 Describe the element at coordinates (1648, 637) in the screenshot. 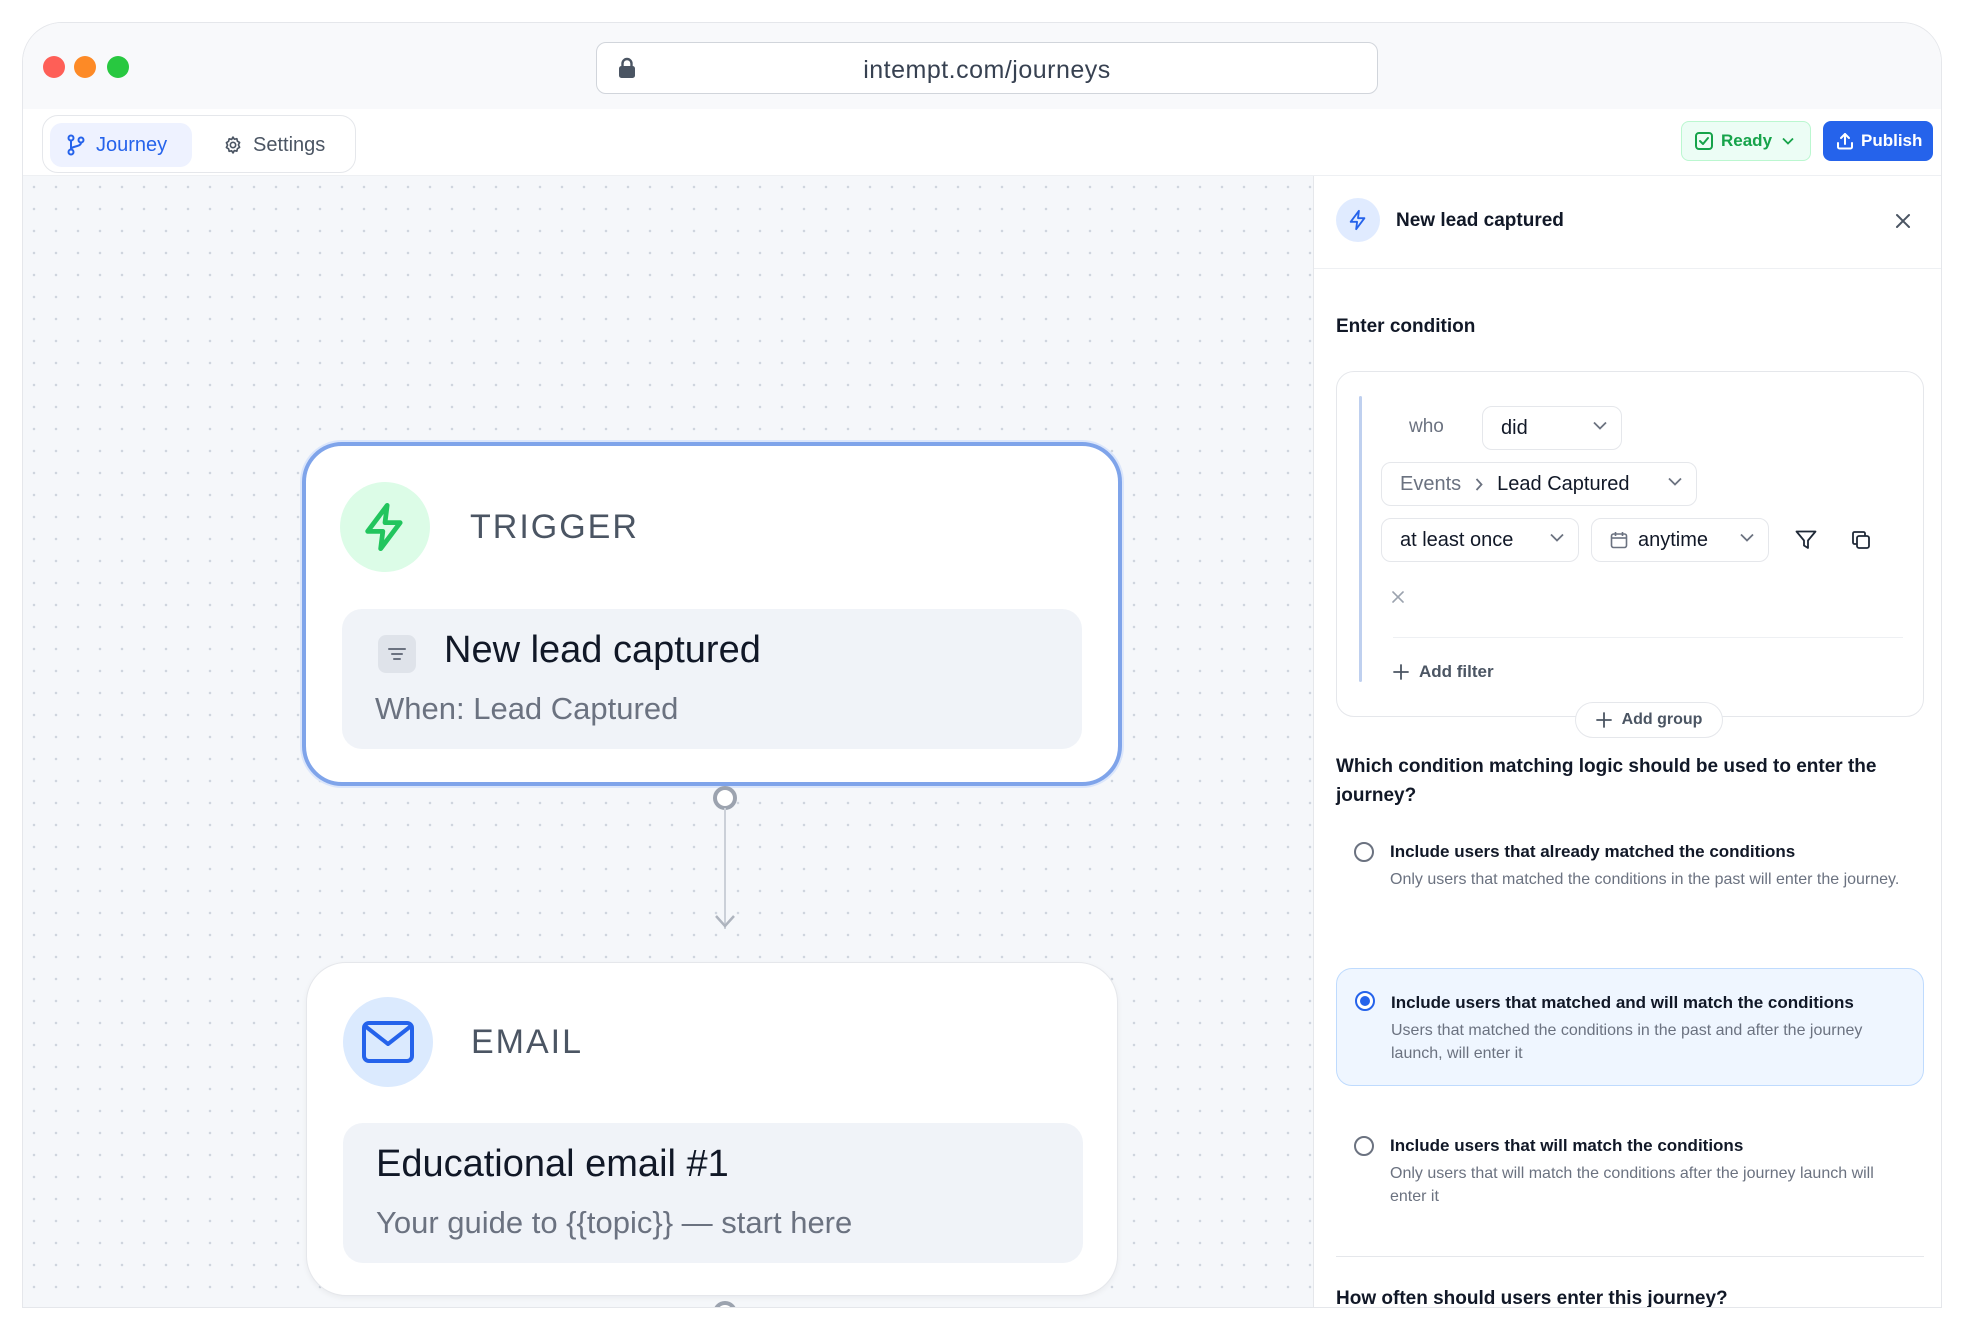

I see `condition-divider` at that location.